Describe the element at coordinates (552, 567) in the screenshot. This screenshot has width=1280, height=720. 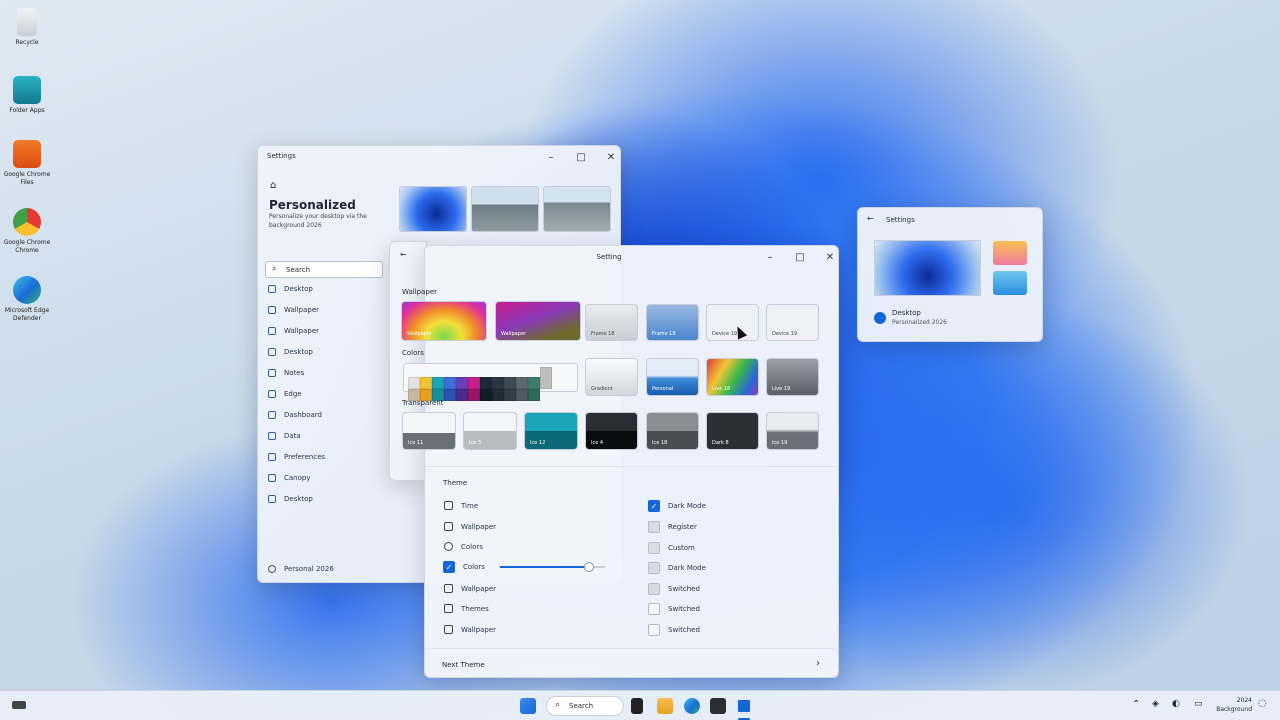
I see `colors-slider` at that location.